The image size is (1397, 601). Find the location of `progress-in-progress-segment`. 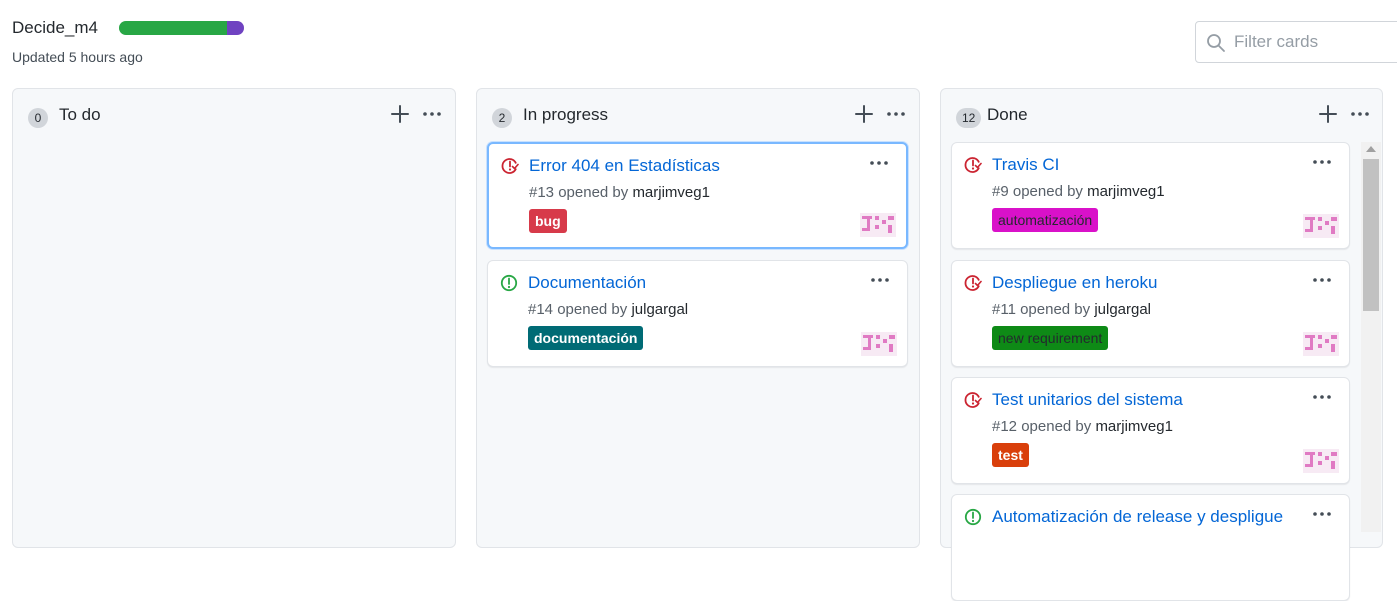

progress-in-progress-segment is located at coordinates (235, 28).